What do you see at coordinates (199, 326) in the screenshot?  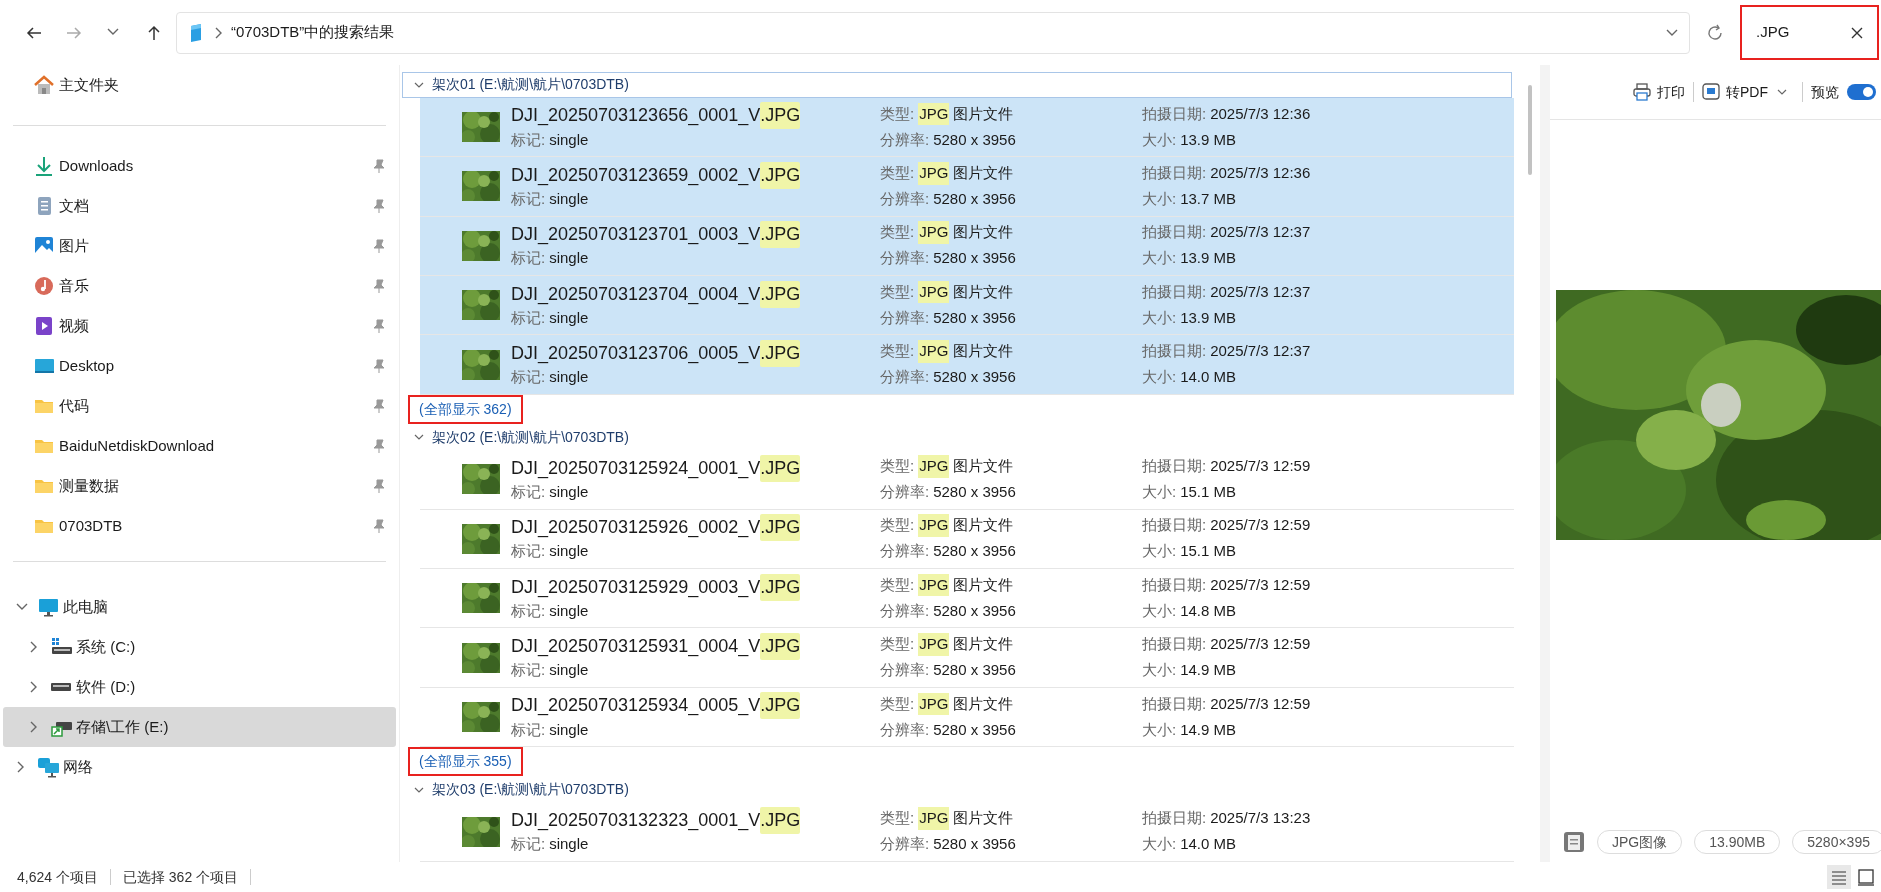 I see `sidebar-item: 视频` at bounding box center [199, 326].